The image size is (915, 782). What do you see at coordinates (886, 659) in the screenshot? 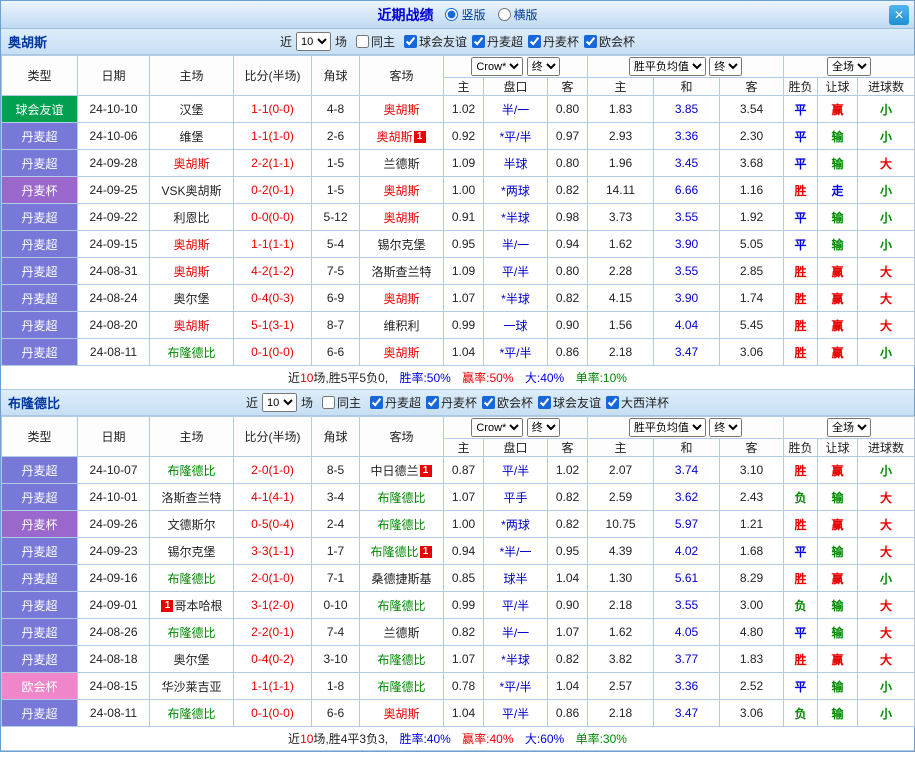
I see `goals-result: 大` at bounding box center [886, 659].